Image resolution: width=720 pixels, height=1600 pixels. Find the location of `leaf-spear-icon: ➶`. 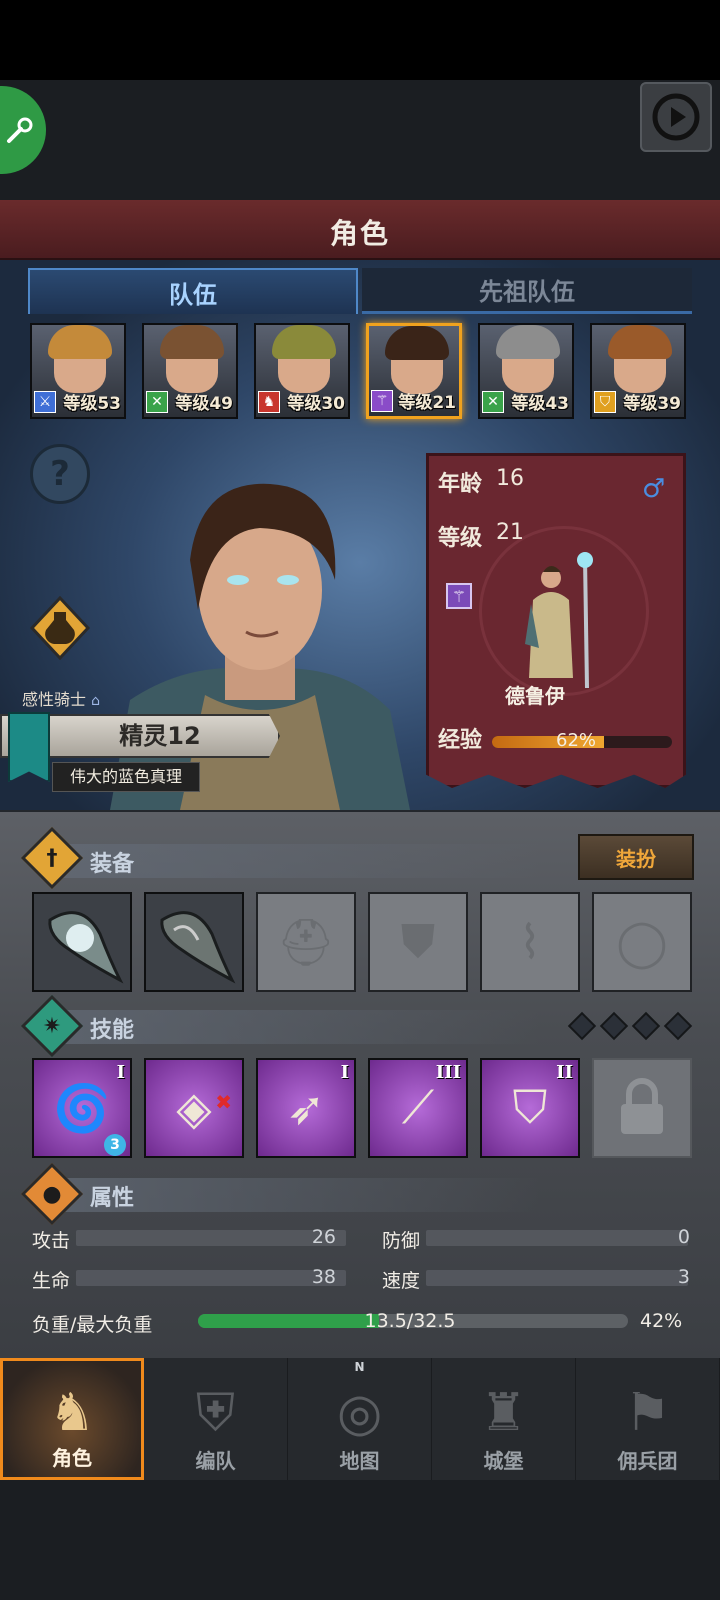

leaf-spear-icon: ➶ is located at coordinates (306, 1108).